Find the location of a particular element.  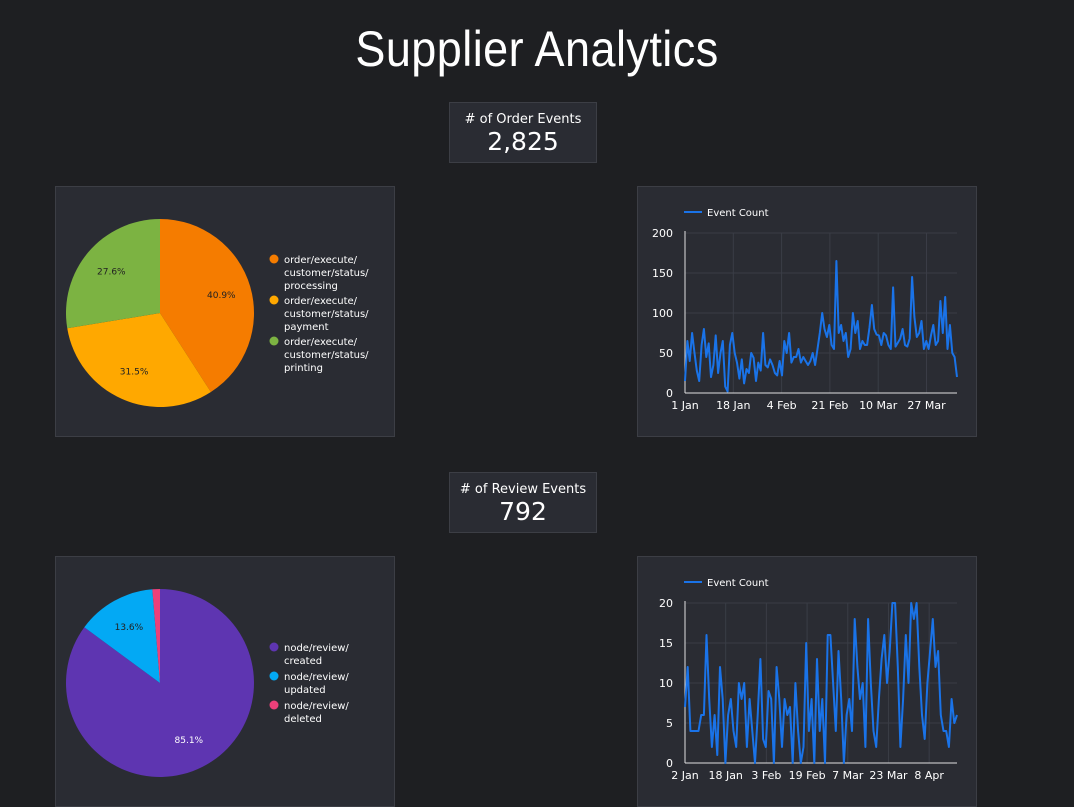

x-tick-label: 1 Jan is located at coordinates (684, 405).